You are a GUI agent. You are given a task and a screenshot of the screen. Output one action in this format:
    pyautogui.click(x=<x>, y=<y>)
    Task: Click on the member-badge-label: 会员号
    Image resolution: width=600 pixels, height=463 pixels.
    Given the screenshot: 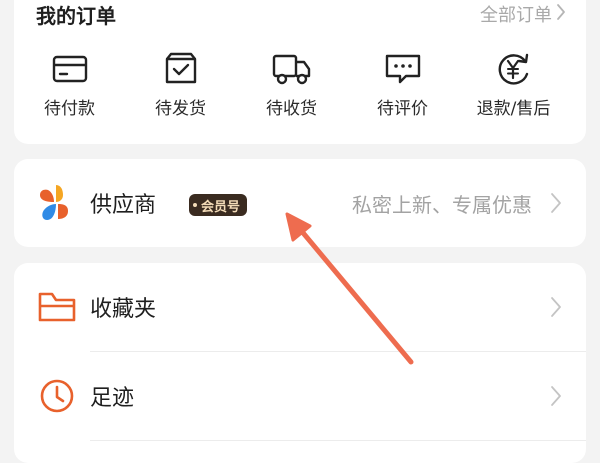 What is the action you would take?
    pyautogui.click(x=221, y=207)
    